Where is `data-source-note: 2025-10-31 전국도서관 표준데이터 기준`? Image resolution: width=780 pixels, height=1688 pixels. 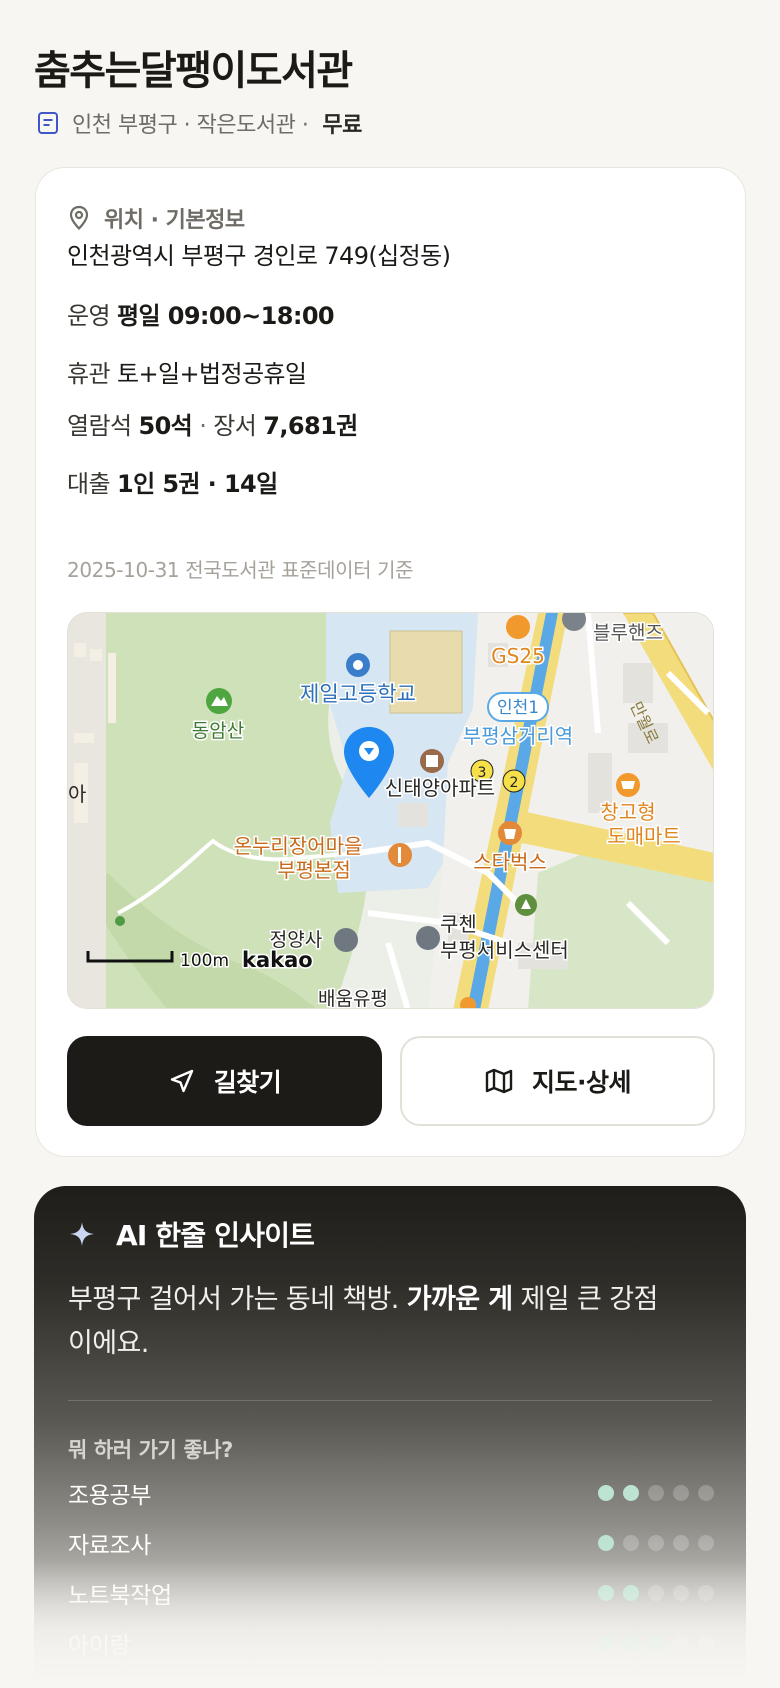
data-source-note: 2025-10-31 전국도서관 표준데이터 기준 is located at coordinates (240, 570).